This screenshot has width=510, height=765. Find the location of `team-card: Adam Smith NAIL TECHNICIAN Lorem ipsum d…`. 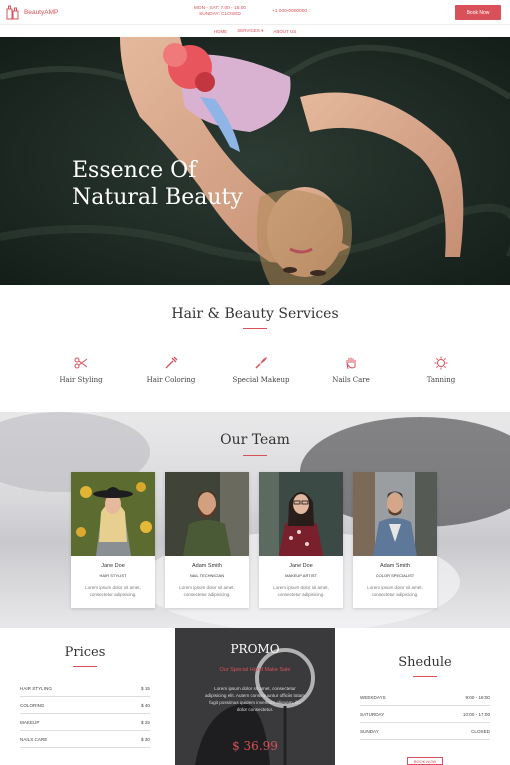

team-card: Adam Smith NAIL TECHNICIAN Lorem ipsum d… is located at coordinates (207, 540).